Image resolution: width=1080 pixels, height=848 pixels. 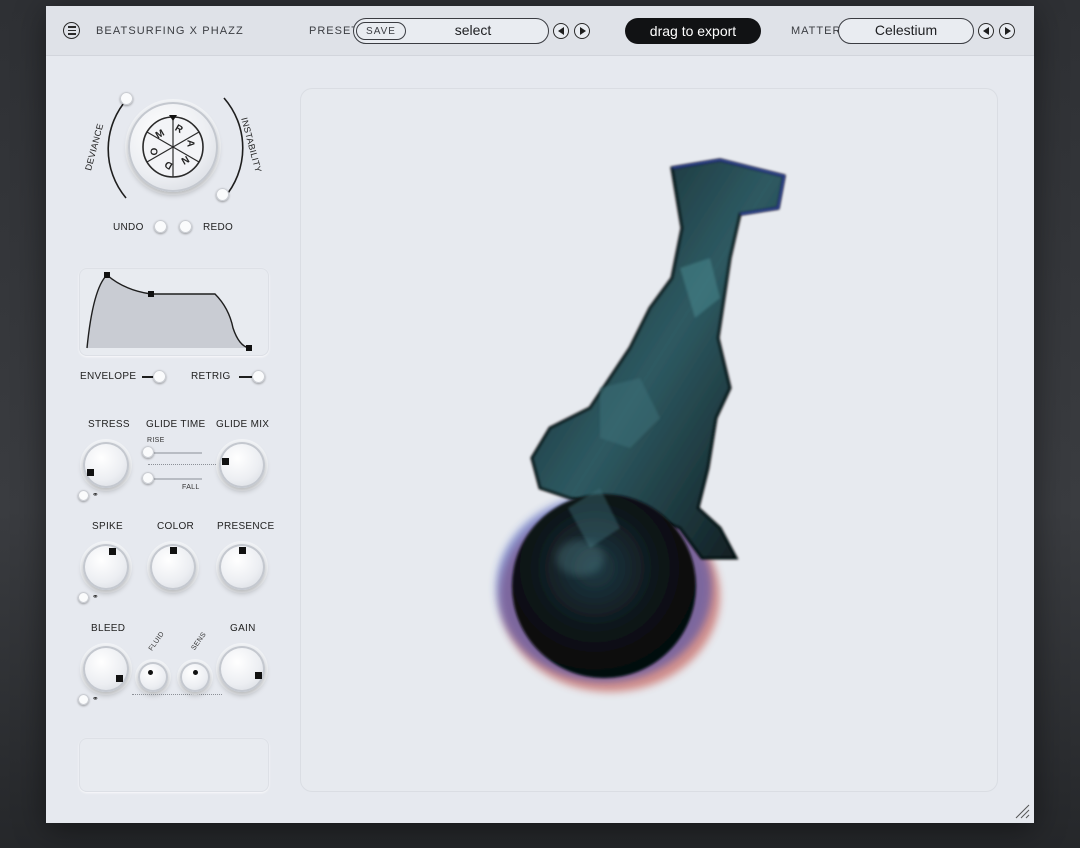 I want to click on envelope-switch, so click(x=159, y=376).